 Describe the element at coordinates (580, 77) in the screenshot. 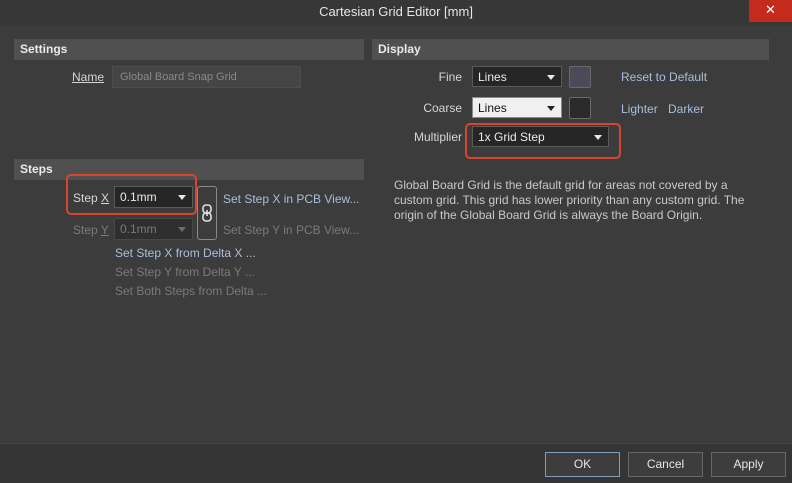

I see `fine-color-swatch` at that location.